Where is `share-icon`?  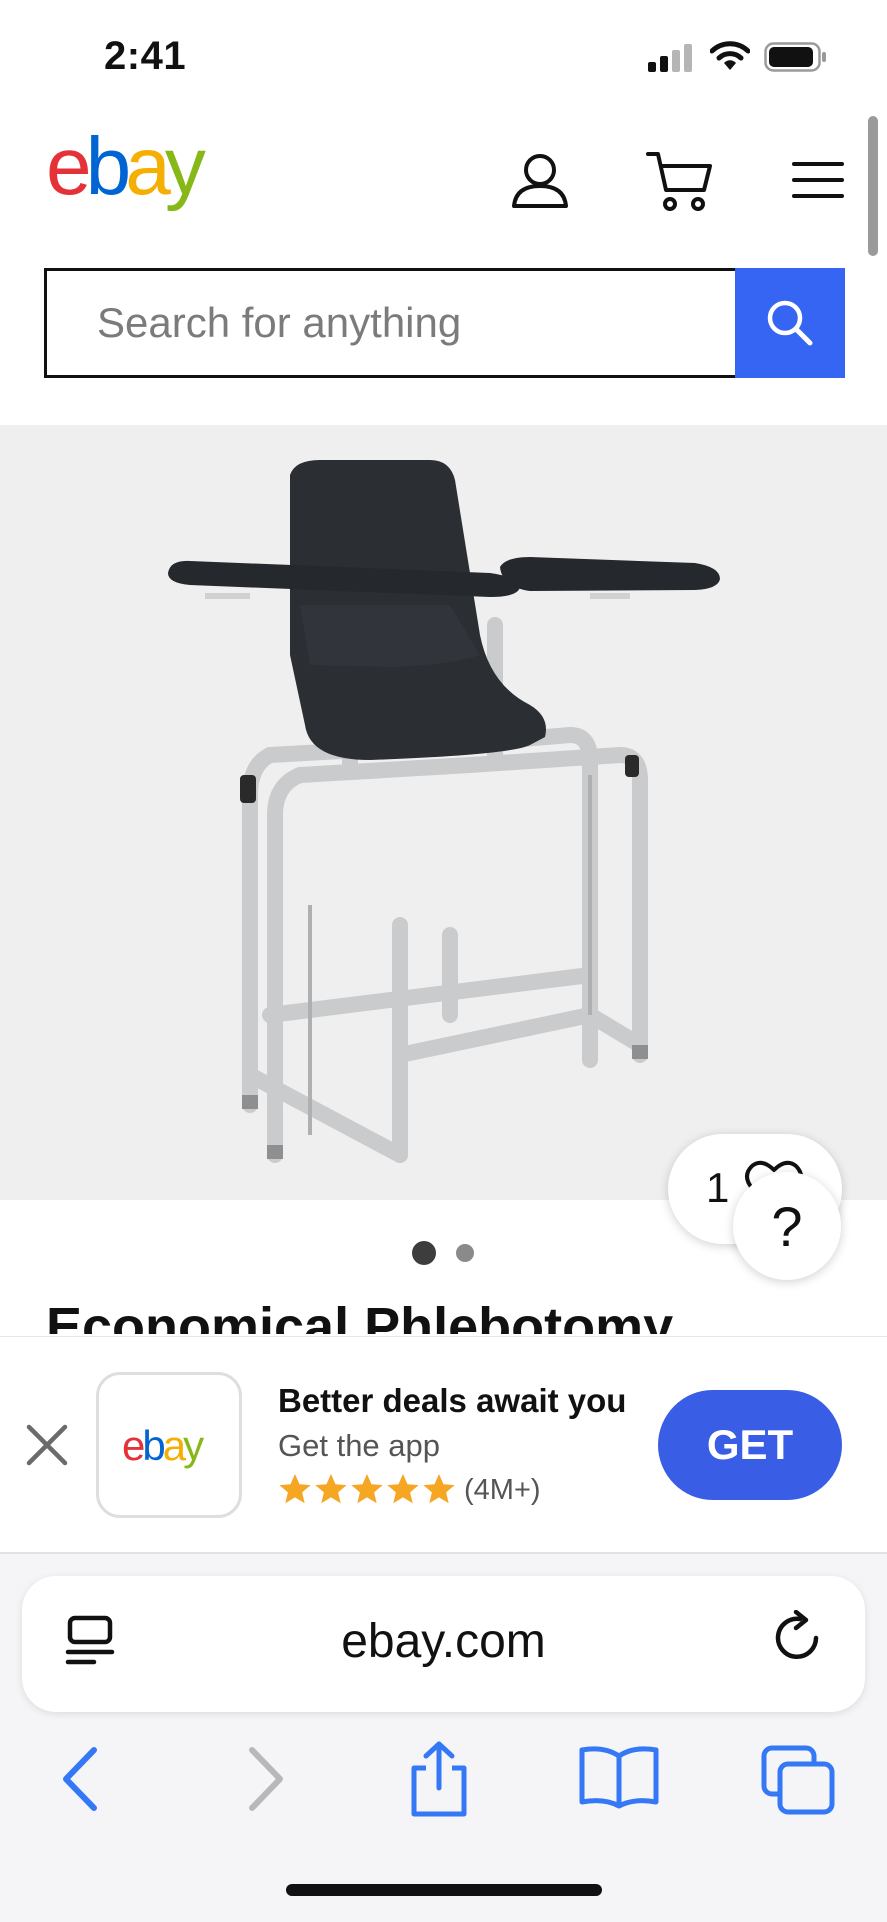 share-icon is located at coordinates (439, 1779).